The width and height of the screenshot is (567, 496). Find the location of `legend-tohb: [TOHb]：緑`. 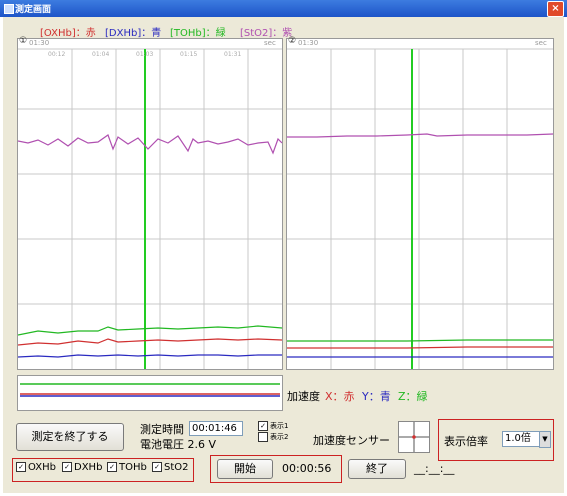

legend-tohb: [TOHb]：緑 is located at coordinates (198, 33).